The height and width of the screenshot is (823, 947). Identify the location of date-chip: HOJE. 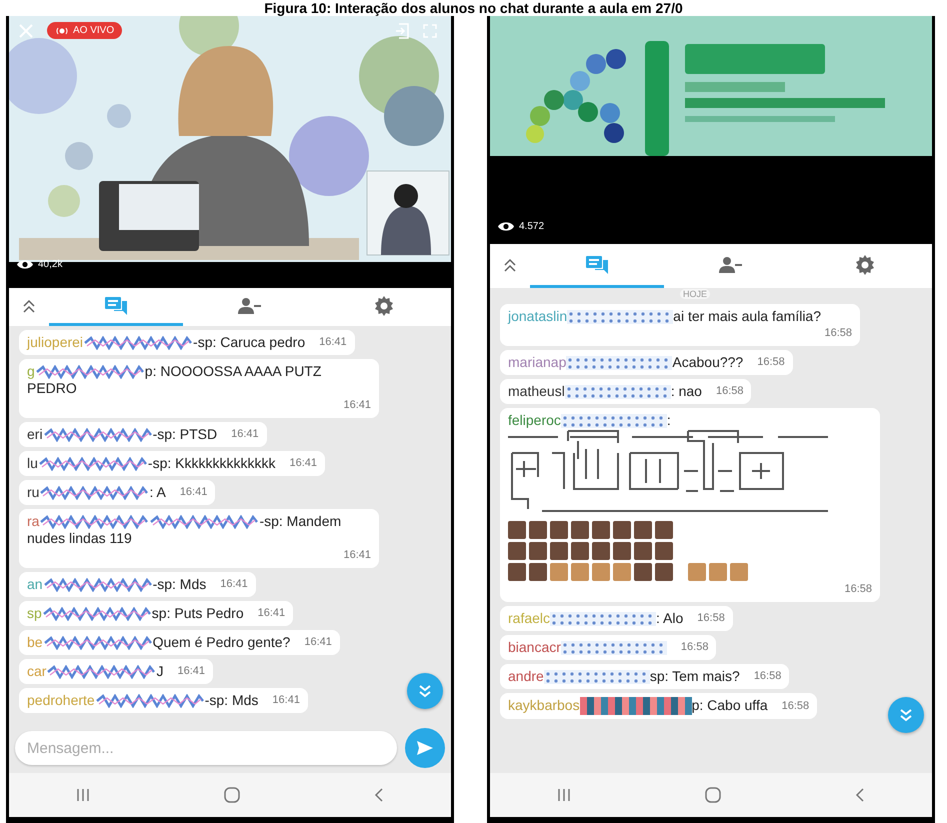
(695, 294).